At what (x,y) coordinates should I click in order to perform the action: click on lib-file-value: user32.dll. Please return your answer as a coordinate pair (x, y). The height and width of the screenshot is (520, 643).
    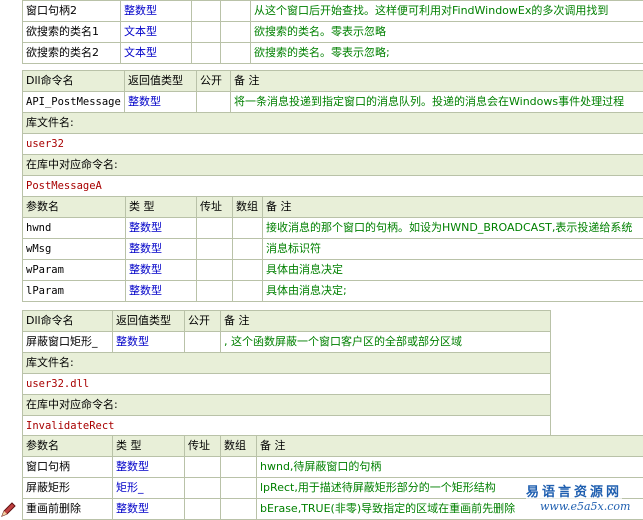
    Looking at the image, I should click on (287, 384).